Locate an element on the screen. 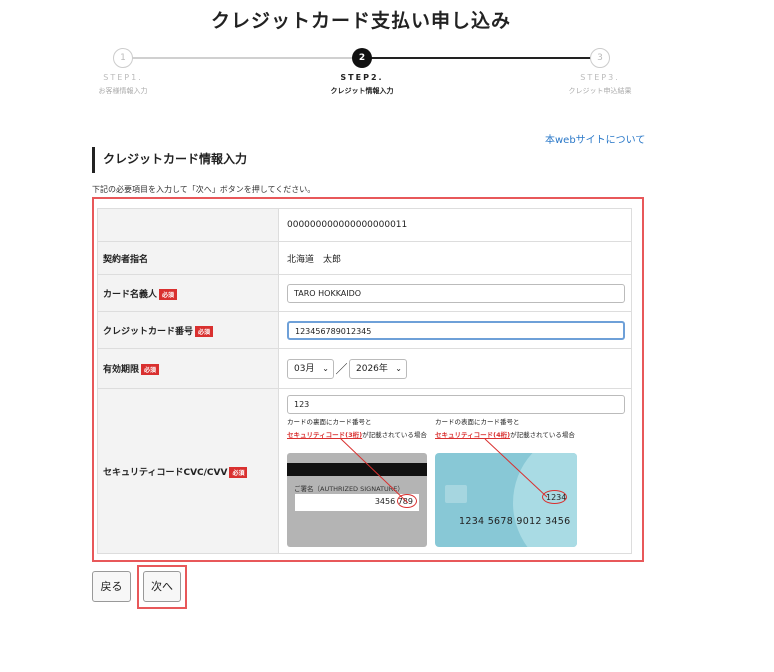 The width and height of the screenshot is (774, 672). front-note-red: セキュリティコード(4桁) is located at coordinates (473, 435).